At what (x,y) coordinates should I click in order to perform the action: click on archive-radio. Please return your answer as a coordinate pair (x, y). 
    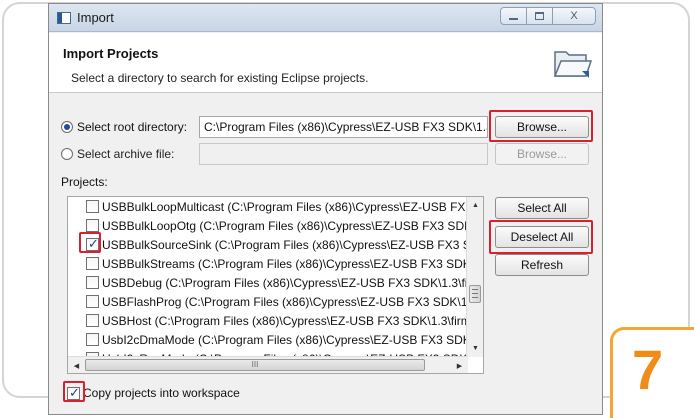
    Looking at the image, I should click on (67, 154).